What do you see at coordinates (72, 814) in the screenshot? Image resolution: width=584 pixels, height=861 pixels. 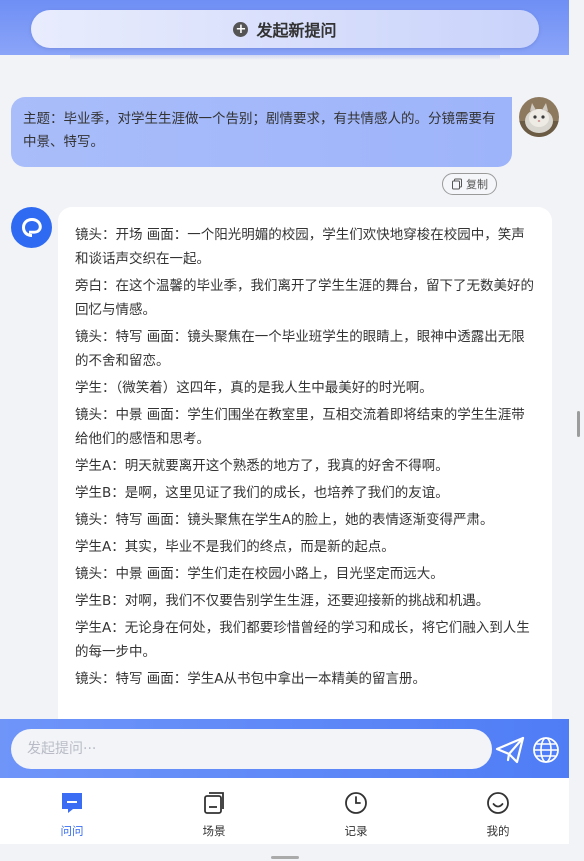 I see `tab-wenwen: 问问` at bounding box center [72, 814].